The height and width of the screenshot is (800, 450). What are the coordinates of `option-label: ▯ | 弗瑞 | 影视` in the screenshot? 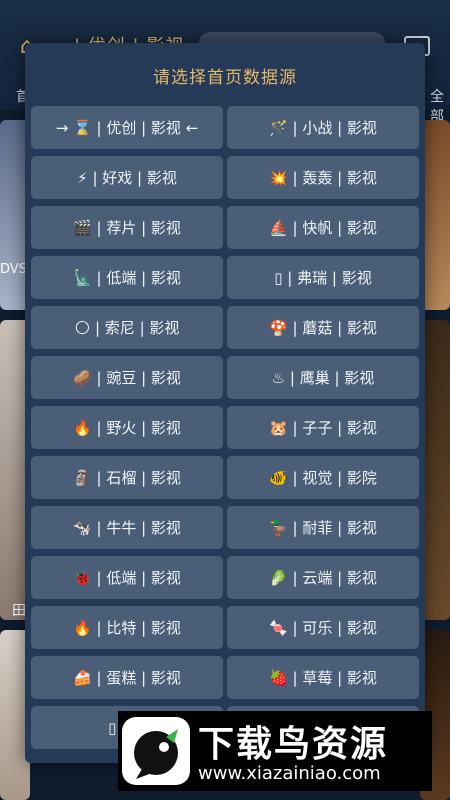 It's located at (323, 278).